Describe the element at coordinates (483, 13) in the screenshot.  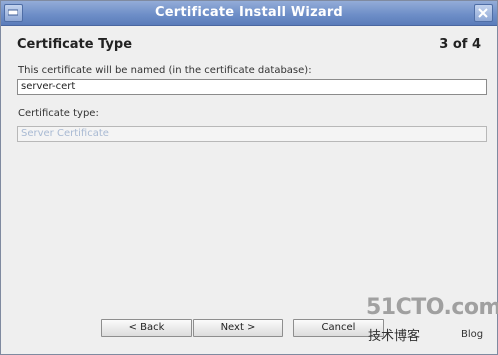
I see `close-icon` at that location.